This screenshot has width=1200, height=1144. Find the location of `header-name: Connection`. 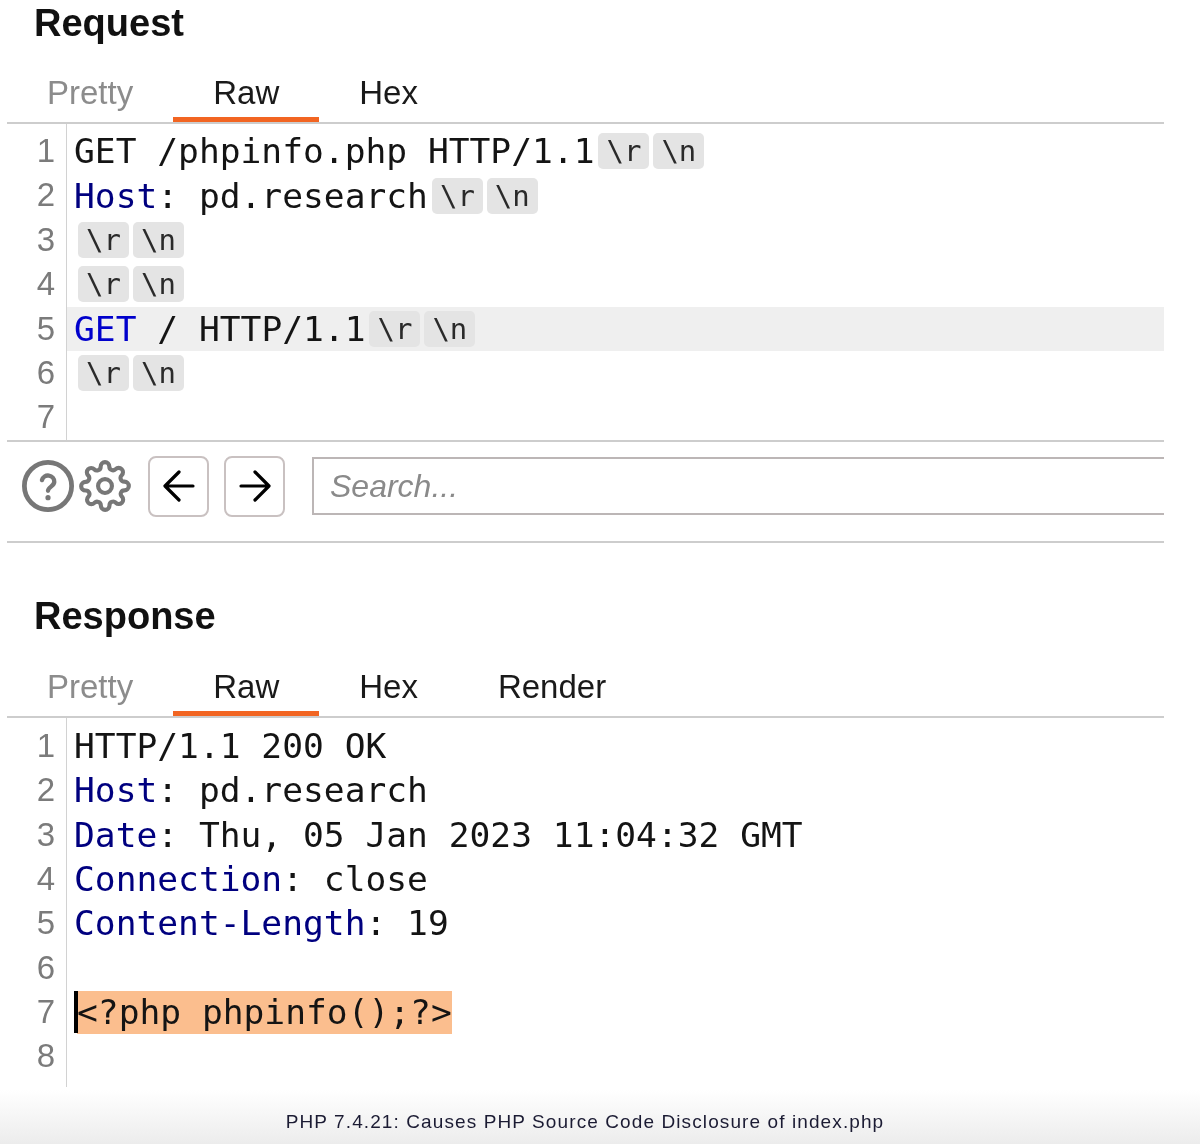

header-name: Connection is located at coordinates (178, 879).